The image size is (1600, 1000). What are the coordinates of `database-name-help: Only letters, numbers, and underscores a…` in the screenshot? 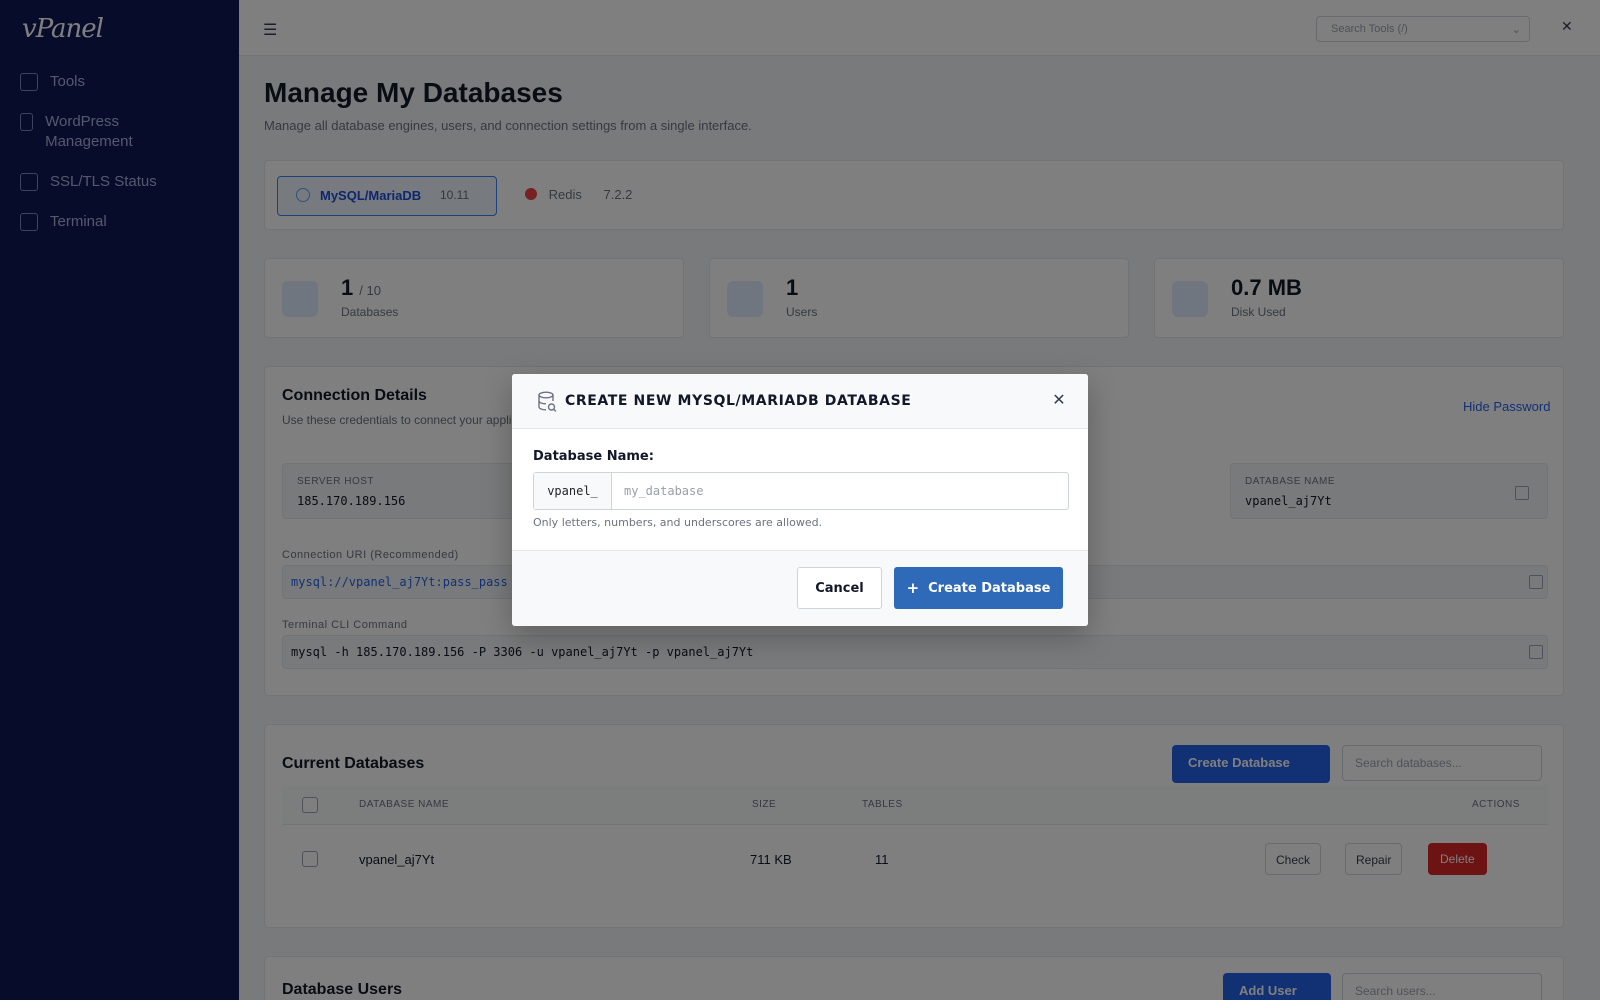 It's located at (678, 522).